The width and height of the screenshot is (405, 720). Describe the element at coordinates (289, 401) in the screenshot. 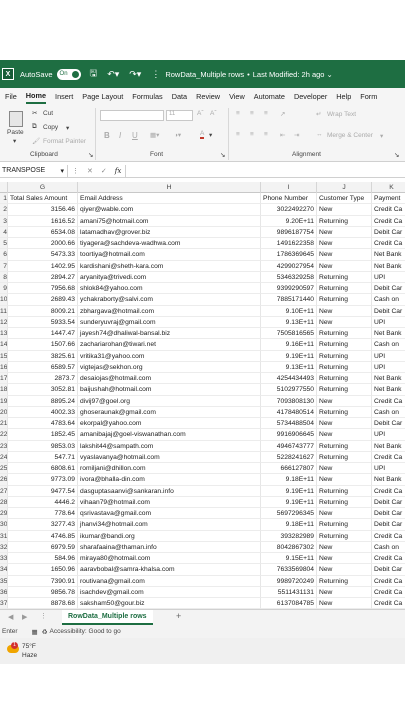

I see `cell-i: 7093808130` at that location.